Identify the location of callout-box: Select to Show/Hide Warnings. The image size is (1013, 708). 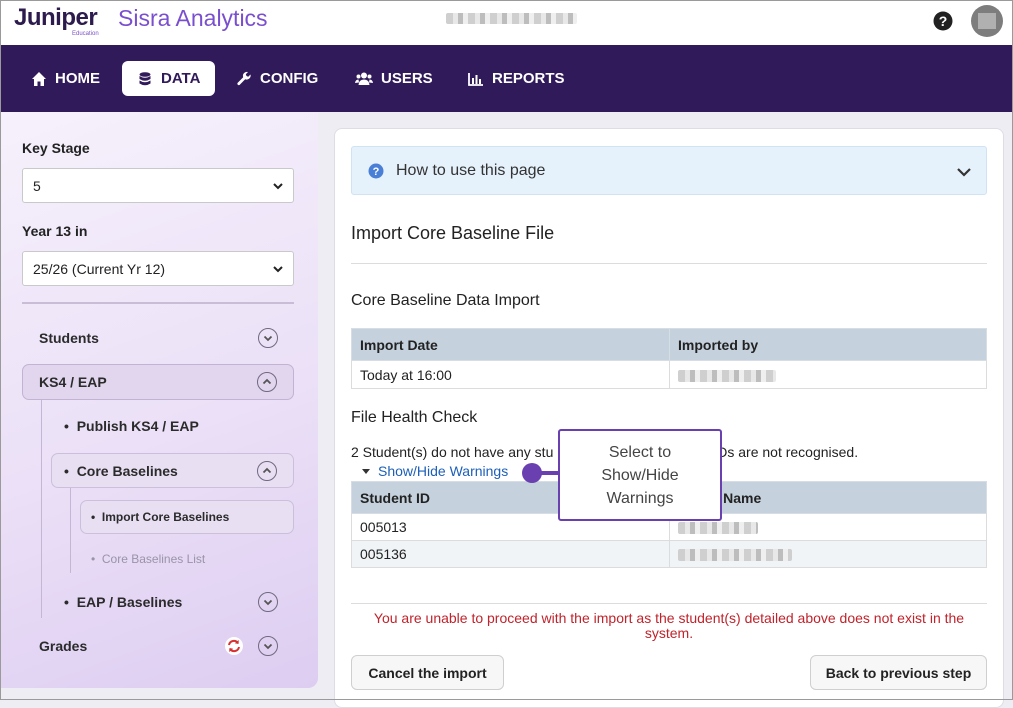
(640, 475).